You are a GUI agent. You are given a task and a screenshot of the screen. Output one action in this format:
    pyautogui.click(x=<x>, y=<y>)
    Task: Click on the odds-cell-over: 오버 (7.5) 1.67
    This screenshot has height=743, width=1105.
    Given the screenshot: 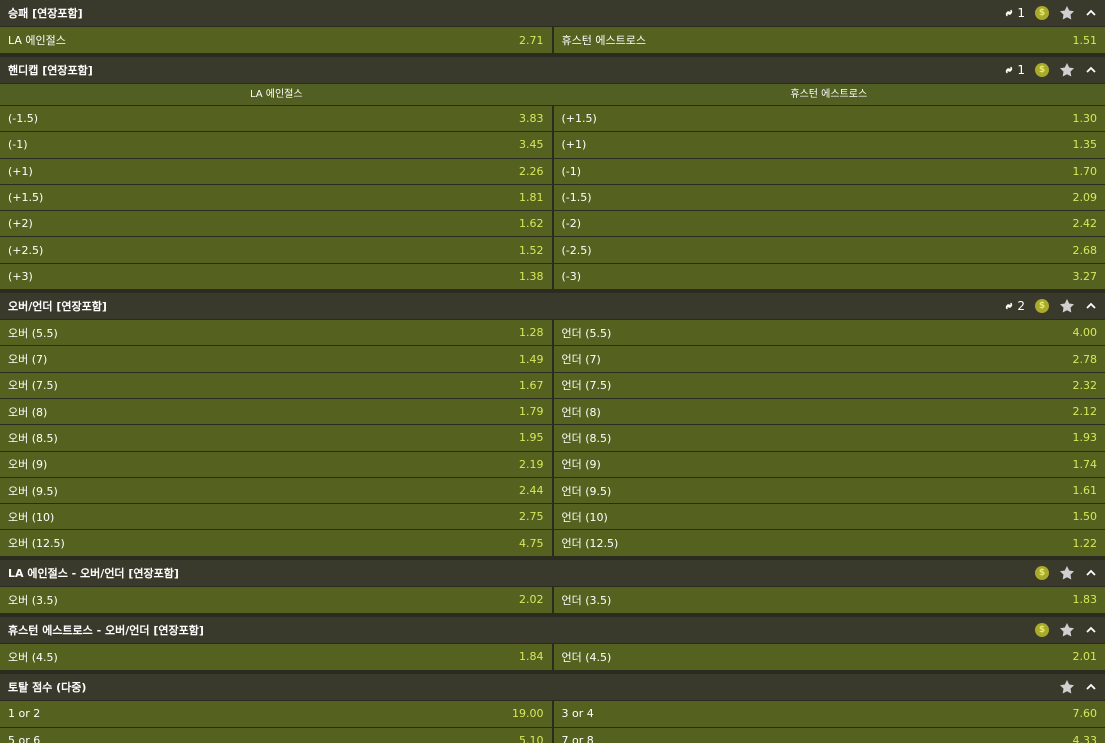 What is the action you would take?
    pyautogui.click(x=277, y=385)
    